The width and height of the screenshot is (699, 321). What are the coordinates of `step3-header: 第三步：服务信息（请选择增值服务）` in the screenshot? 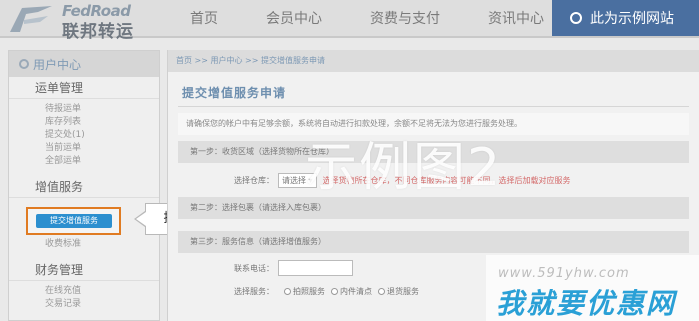 It's located at (433, 242).